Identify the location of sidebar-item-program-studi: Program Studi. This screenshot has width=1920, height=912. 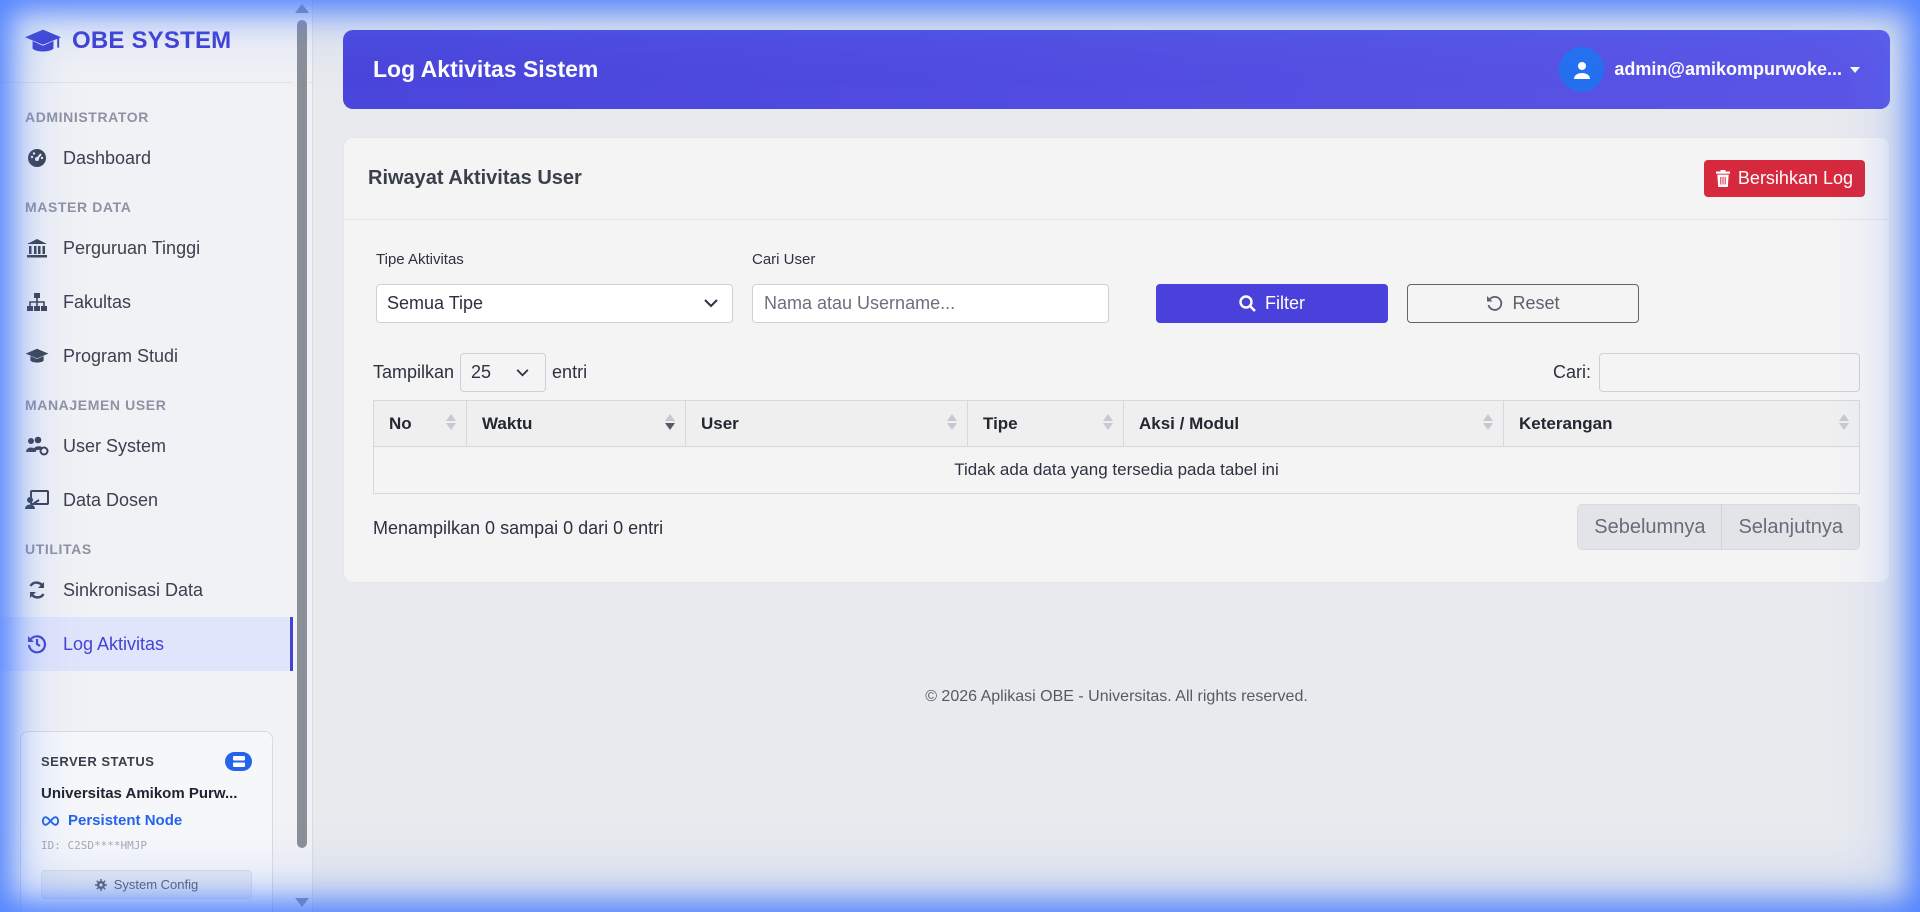
(146, 356).